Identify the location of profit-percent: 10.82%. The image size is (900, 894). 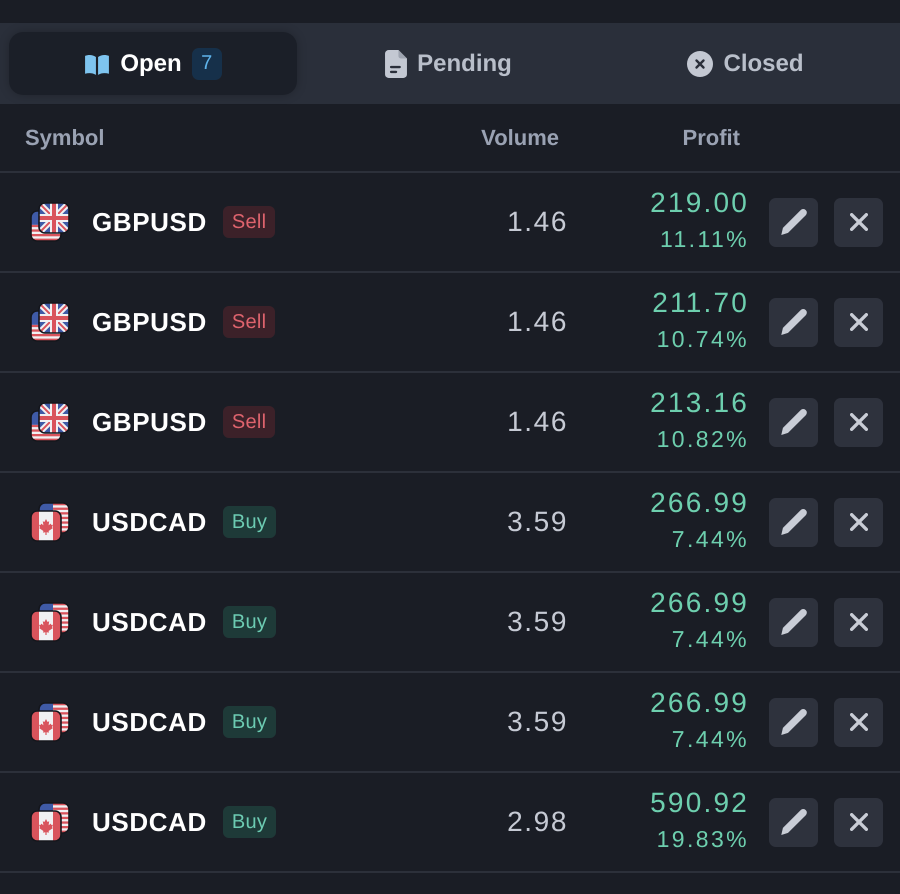
(702, 439).